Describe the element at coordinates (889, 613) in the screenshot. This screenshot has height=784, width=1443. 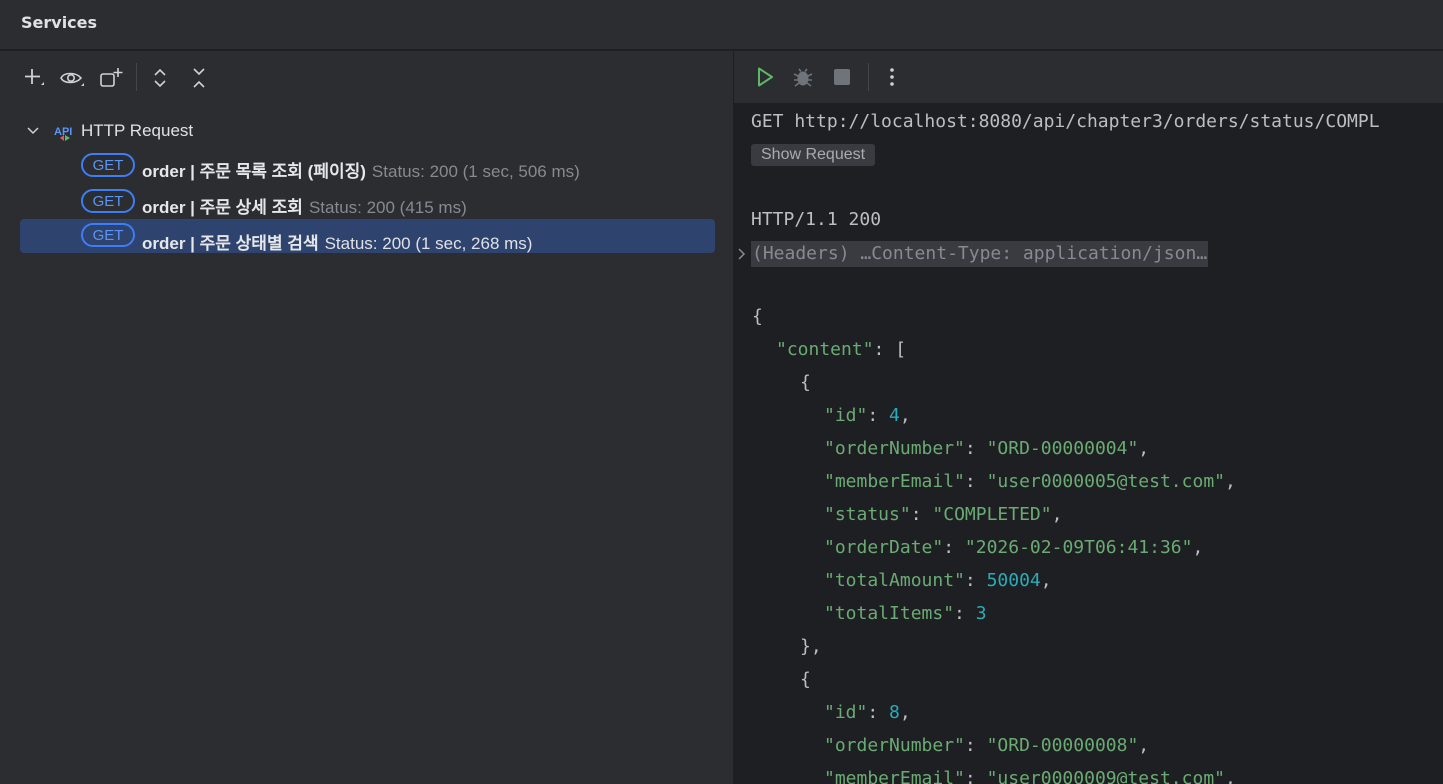
I see `json-token-key: "totalItems"` at that location.